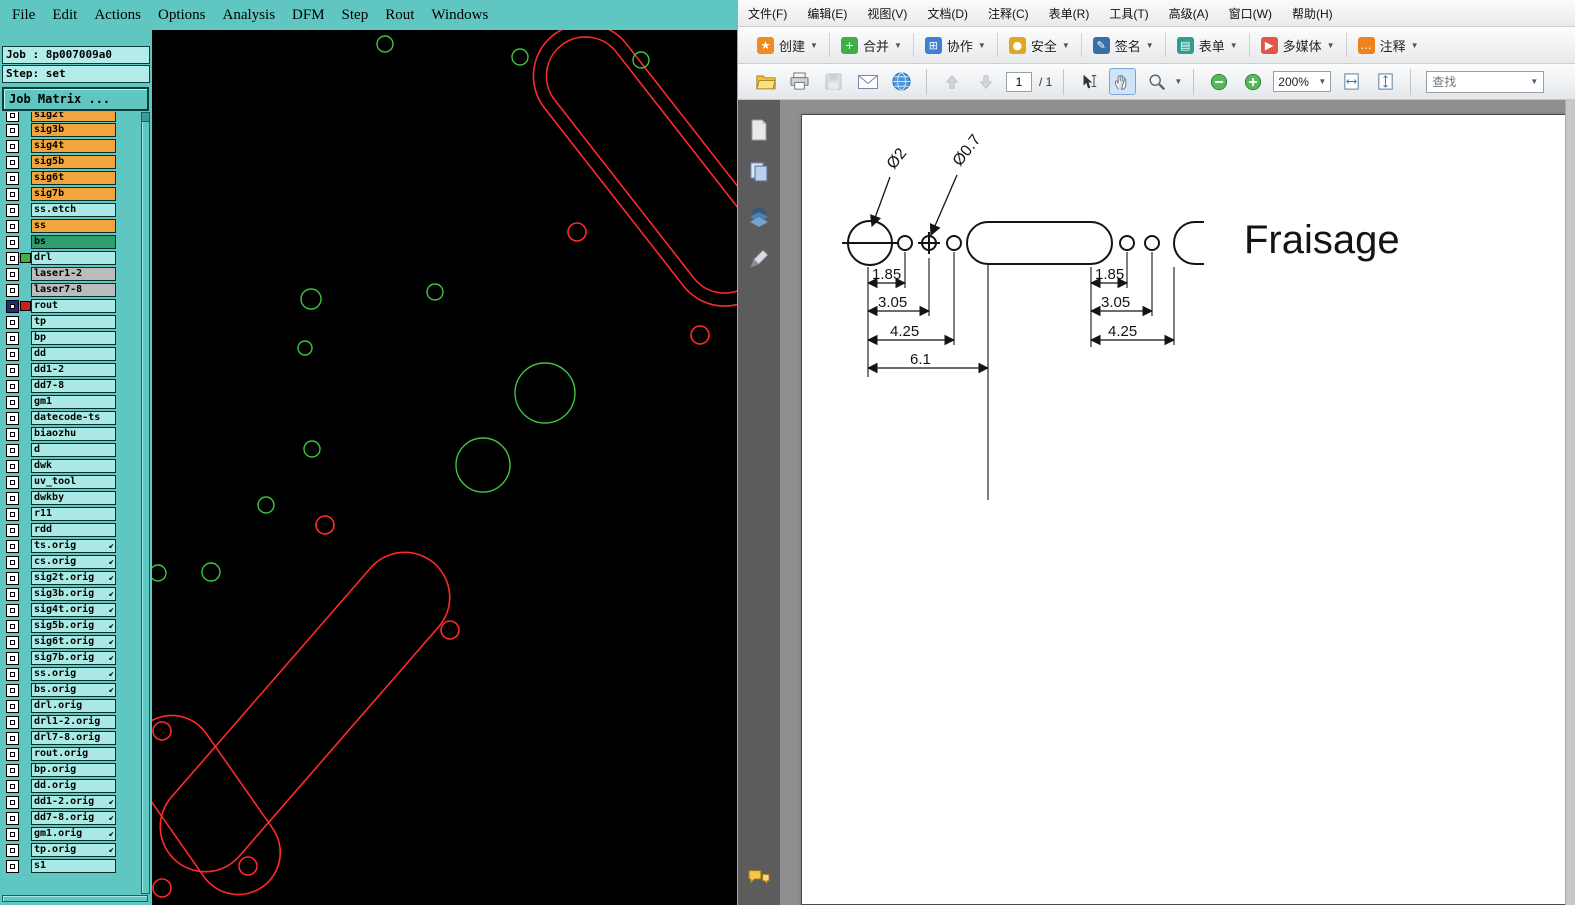 The width and height of the screenshot is (1575, 905). Describe the element at coordinates (1178, 81) in the screenshot. I see `chevron-down-icon: ▼` at that location.